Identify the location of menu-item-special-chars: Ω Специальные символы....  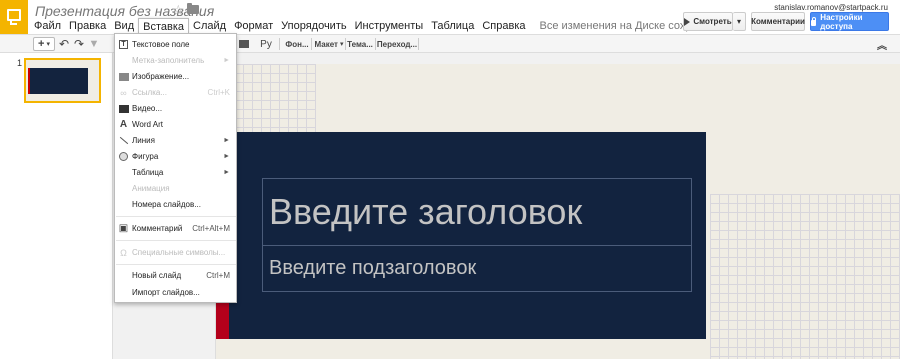
(175, 252).